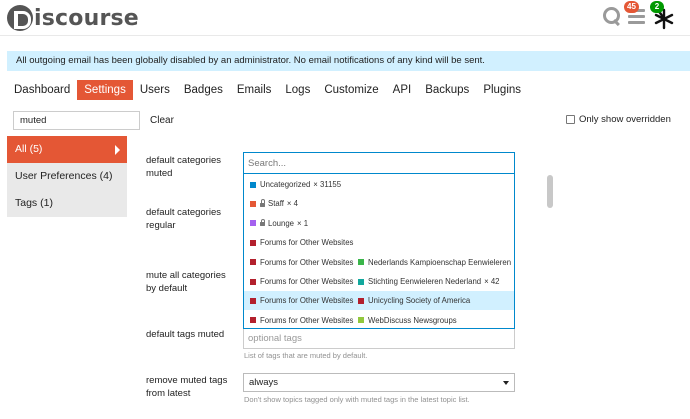  I want to click on nav-logs: Logs, so click(297, 90).